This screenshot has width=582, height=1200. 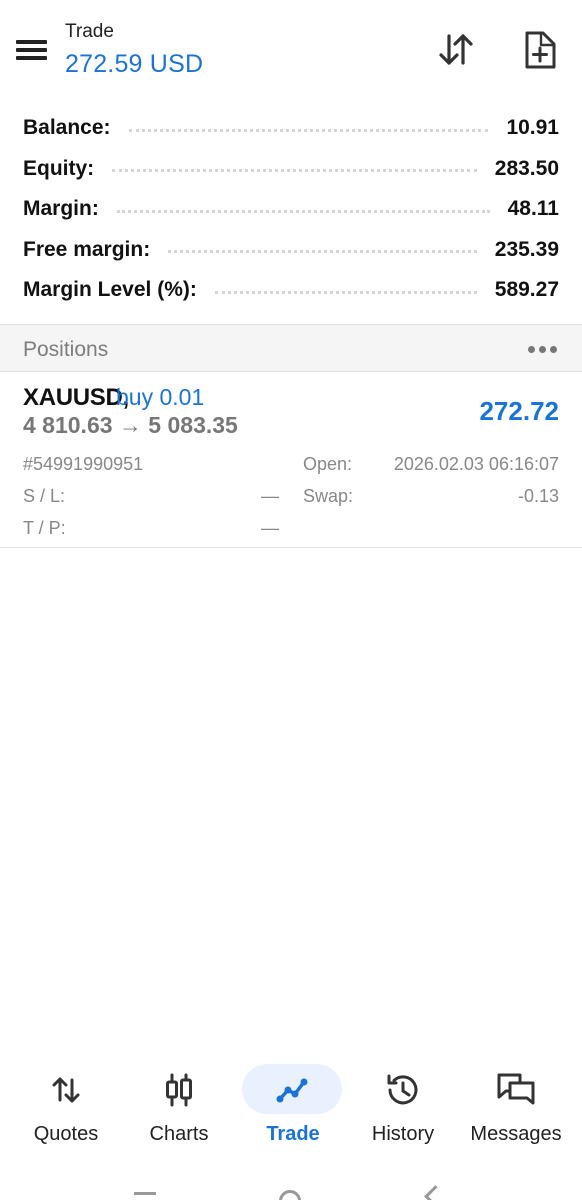 I want to click on summary-label: Margin Level (%):, so click(x=110, y=290).